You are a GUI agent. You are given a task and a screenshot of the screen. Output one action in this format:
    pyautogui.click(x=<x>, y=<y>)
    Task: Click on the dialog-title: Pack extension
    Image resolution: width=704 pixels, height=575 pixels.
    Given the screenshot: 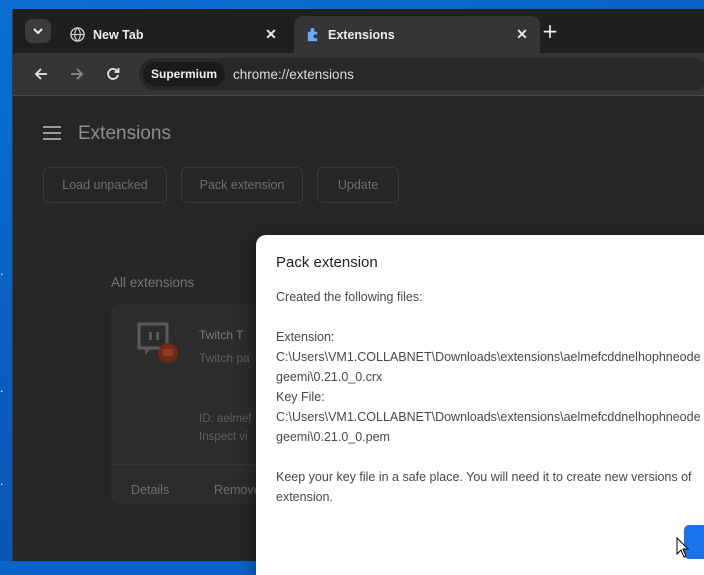 What is the action you would take?
    pyautogui.click(x=327, y=262)
    